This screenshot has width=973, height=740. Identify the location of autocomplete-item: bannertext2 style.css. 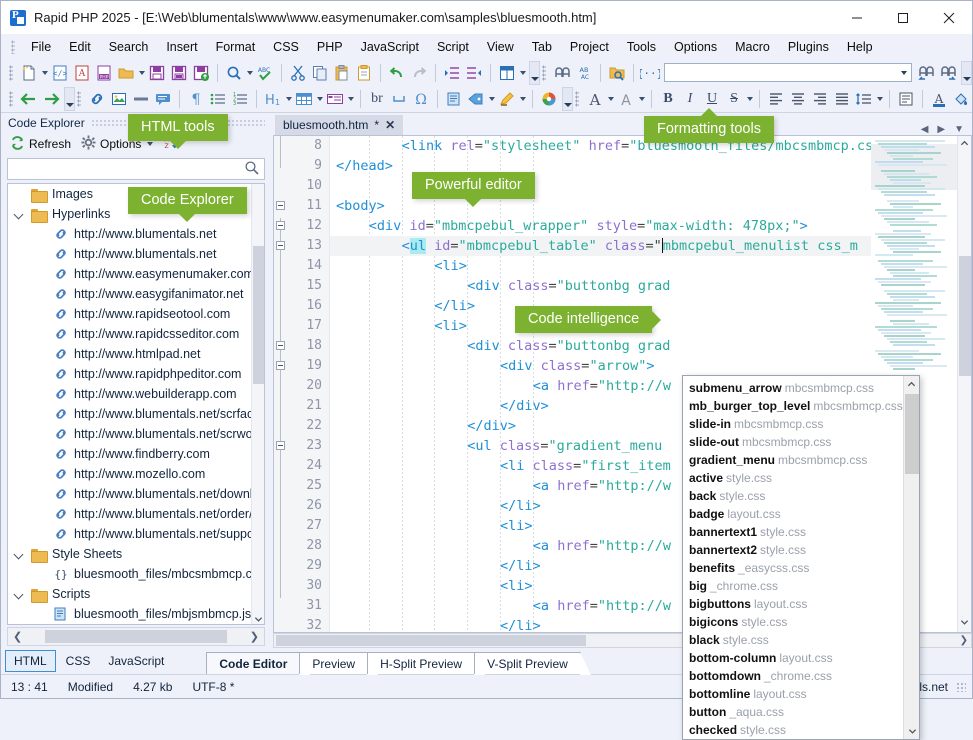
(796, 550).